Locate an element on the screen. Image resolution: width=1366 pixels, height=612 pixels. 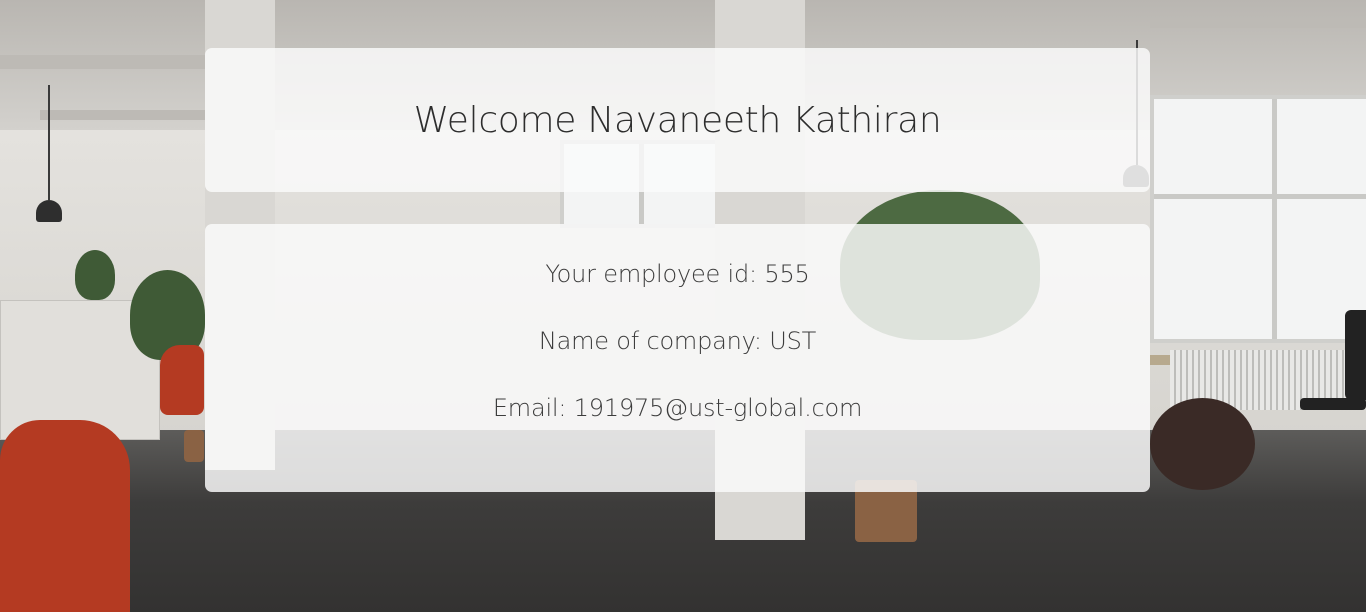
bg-window is located at coordinates (1258, 219).